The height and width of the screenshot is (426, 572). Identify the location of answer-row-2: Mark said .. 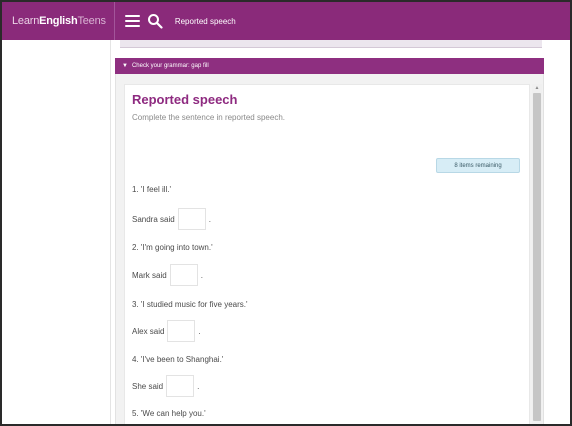
(167, 275).